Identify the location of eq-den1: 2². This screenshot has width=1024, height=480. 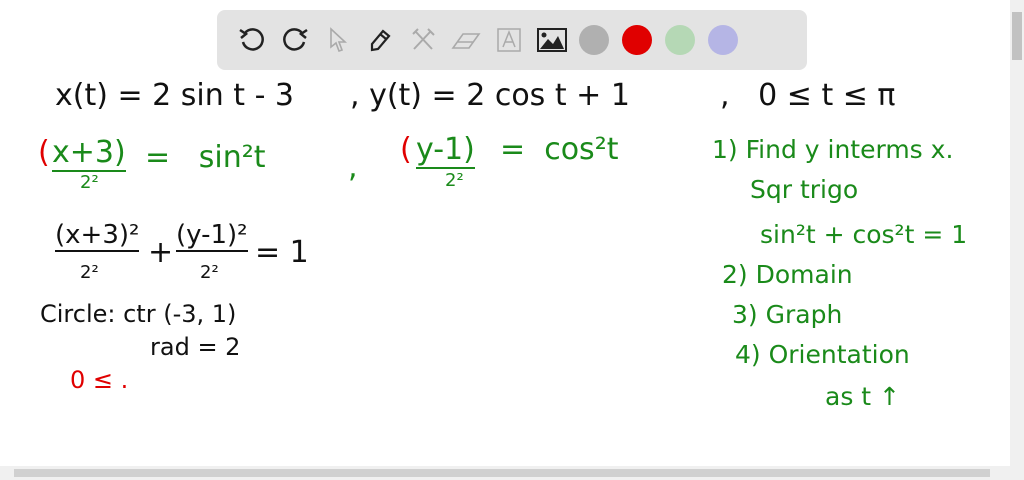
(89, 272).